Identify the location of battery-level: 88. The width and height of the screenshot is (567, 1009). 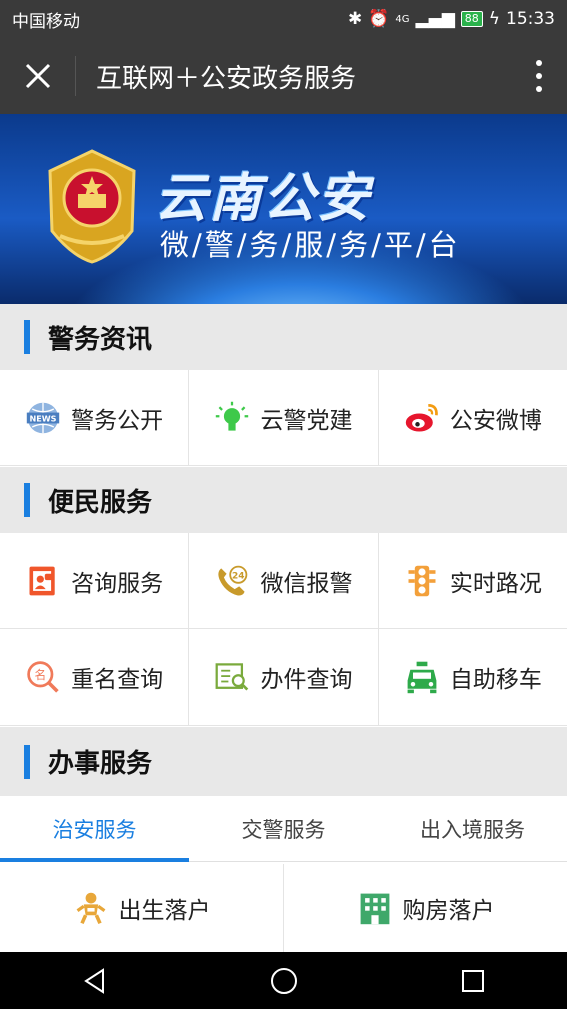
(471, 19).